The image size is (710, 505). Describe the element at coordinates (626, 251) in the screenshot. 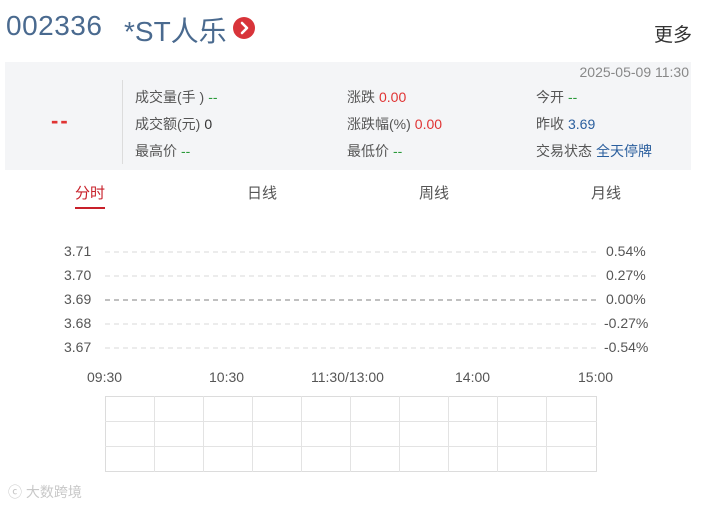

I see `pct-tick: 0.54%` at that location.